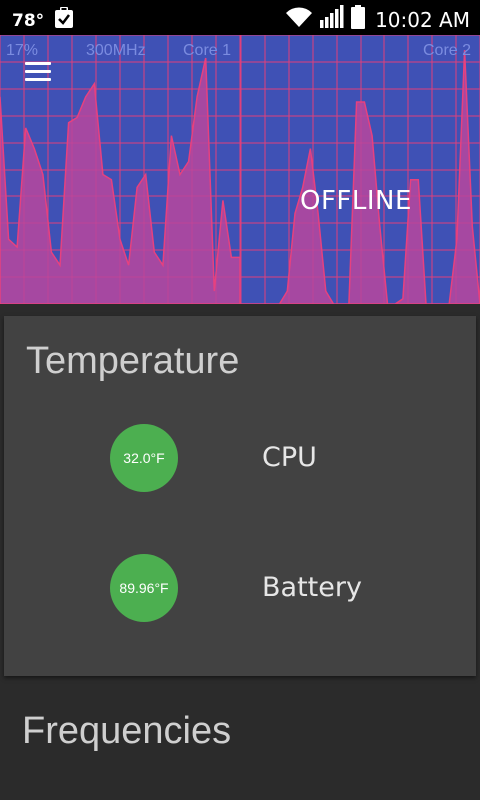 The height and width of the screenshot is (800, 480). I want to click on cpu-temperature-badge: 32.0°F, so click(144, 458).